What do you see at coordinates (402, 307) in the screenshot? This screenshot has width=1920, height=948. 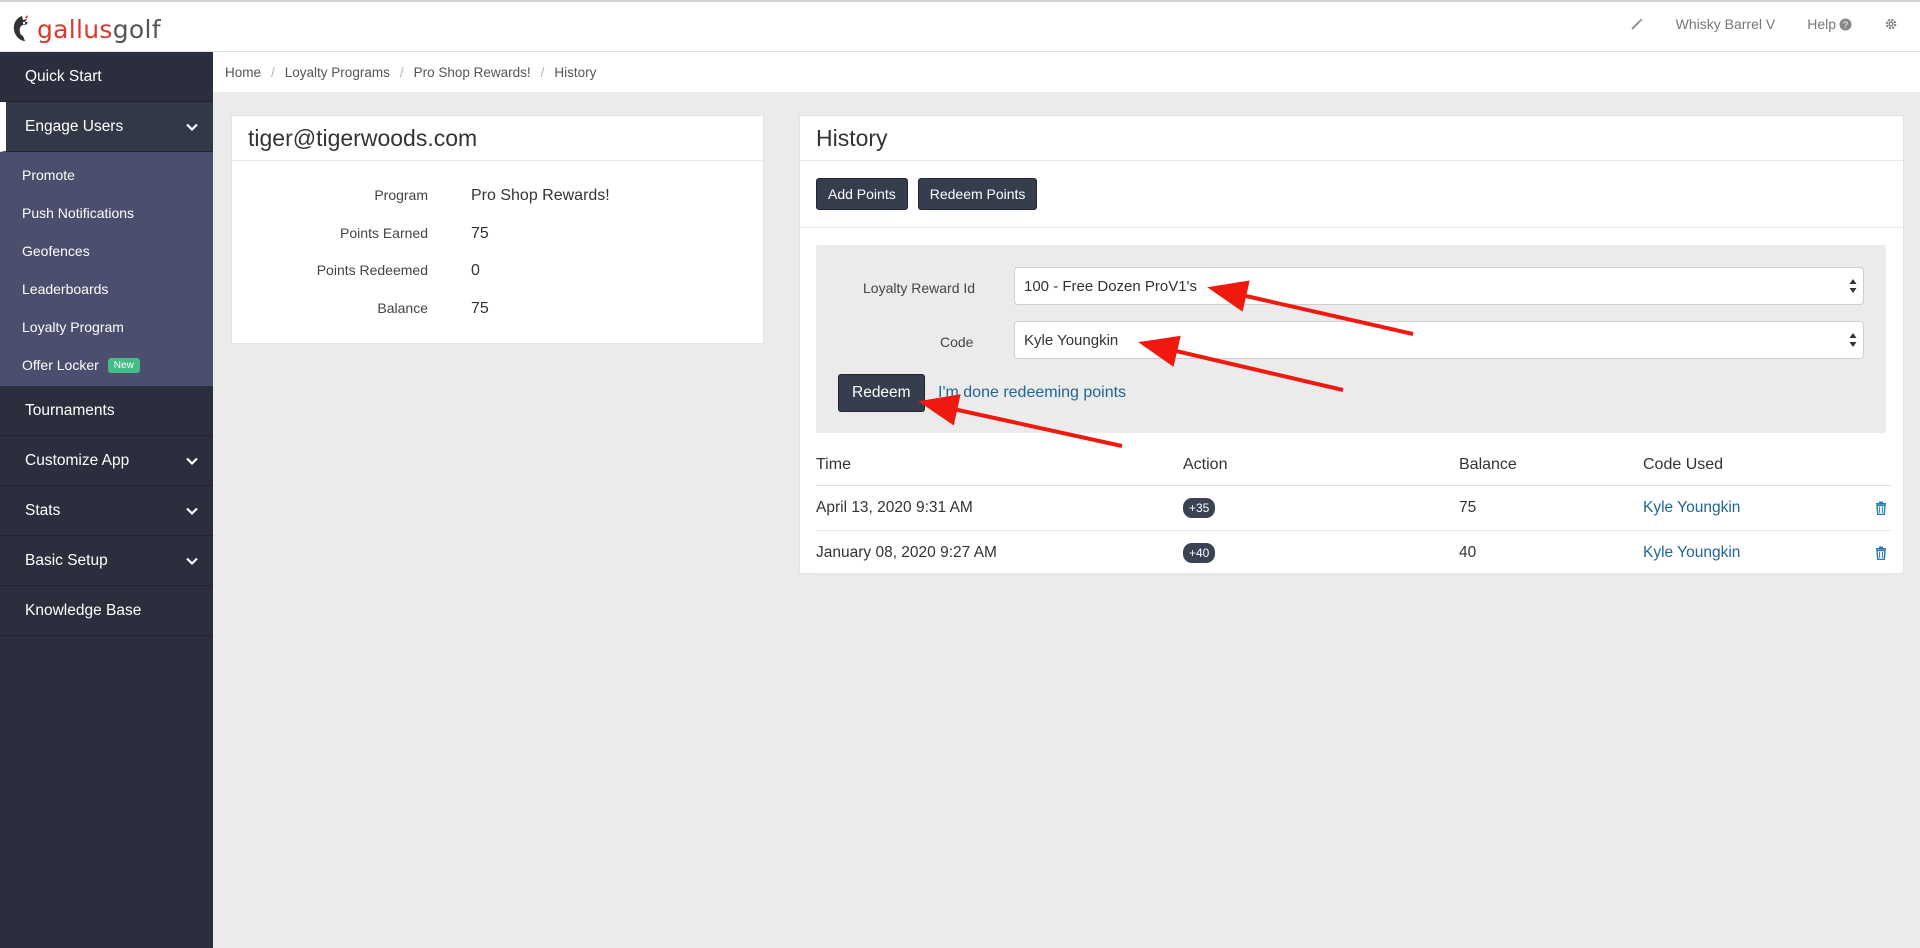 I see `balance-label: Balance` at bounding box center [402, 307].